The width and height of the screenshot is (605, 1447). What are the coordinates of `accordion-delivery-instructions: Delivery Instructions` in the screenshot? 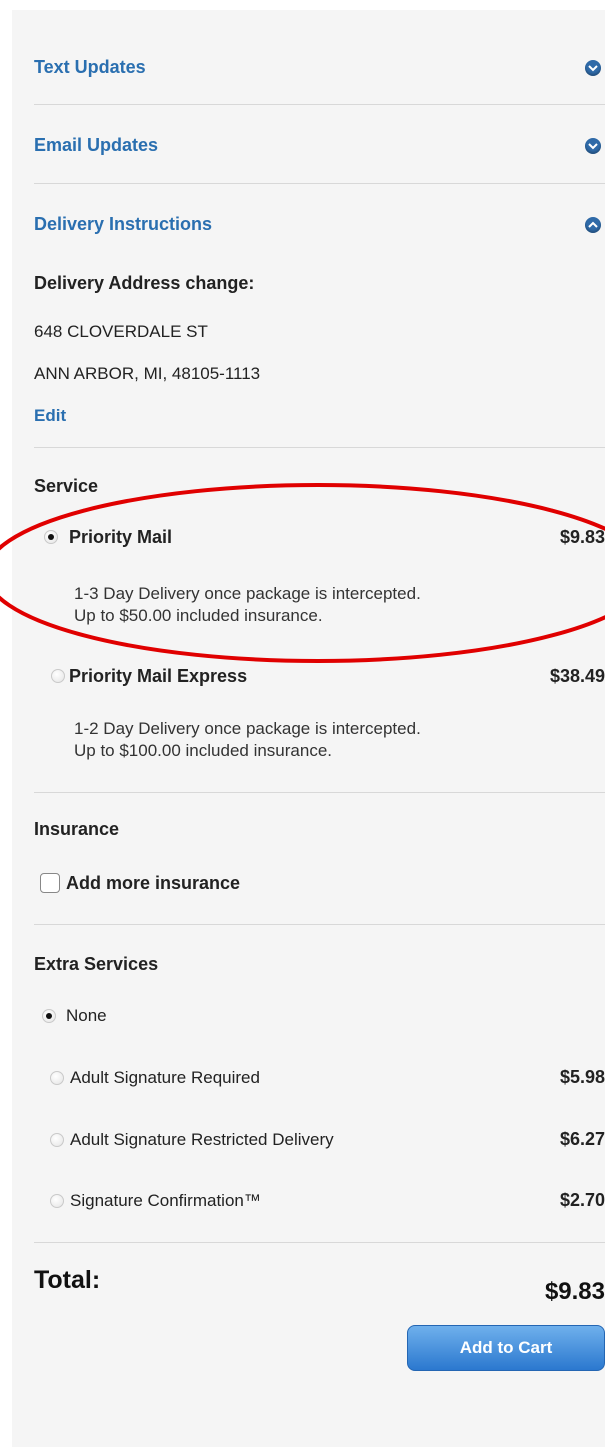 It's located at (123, 224).